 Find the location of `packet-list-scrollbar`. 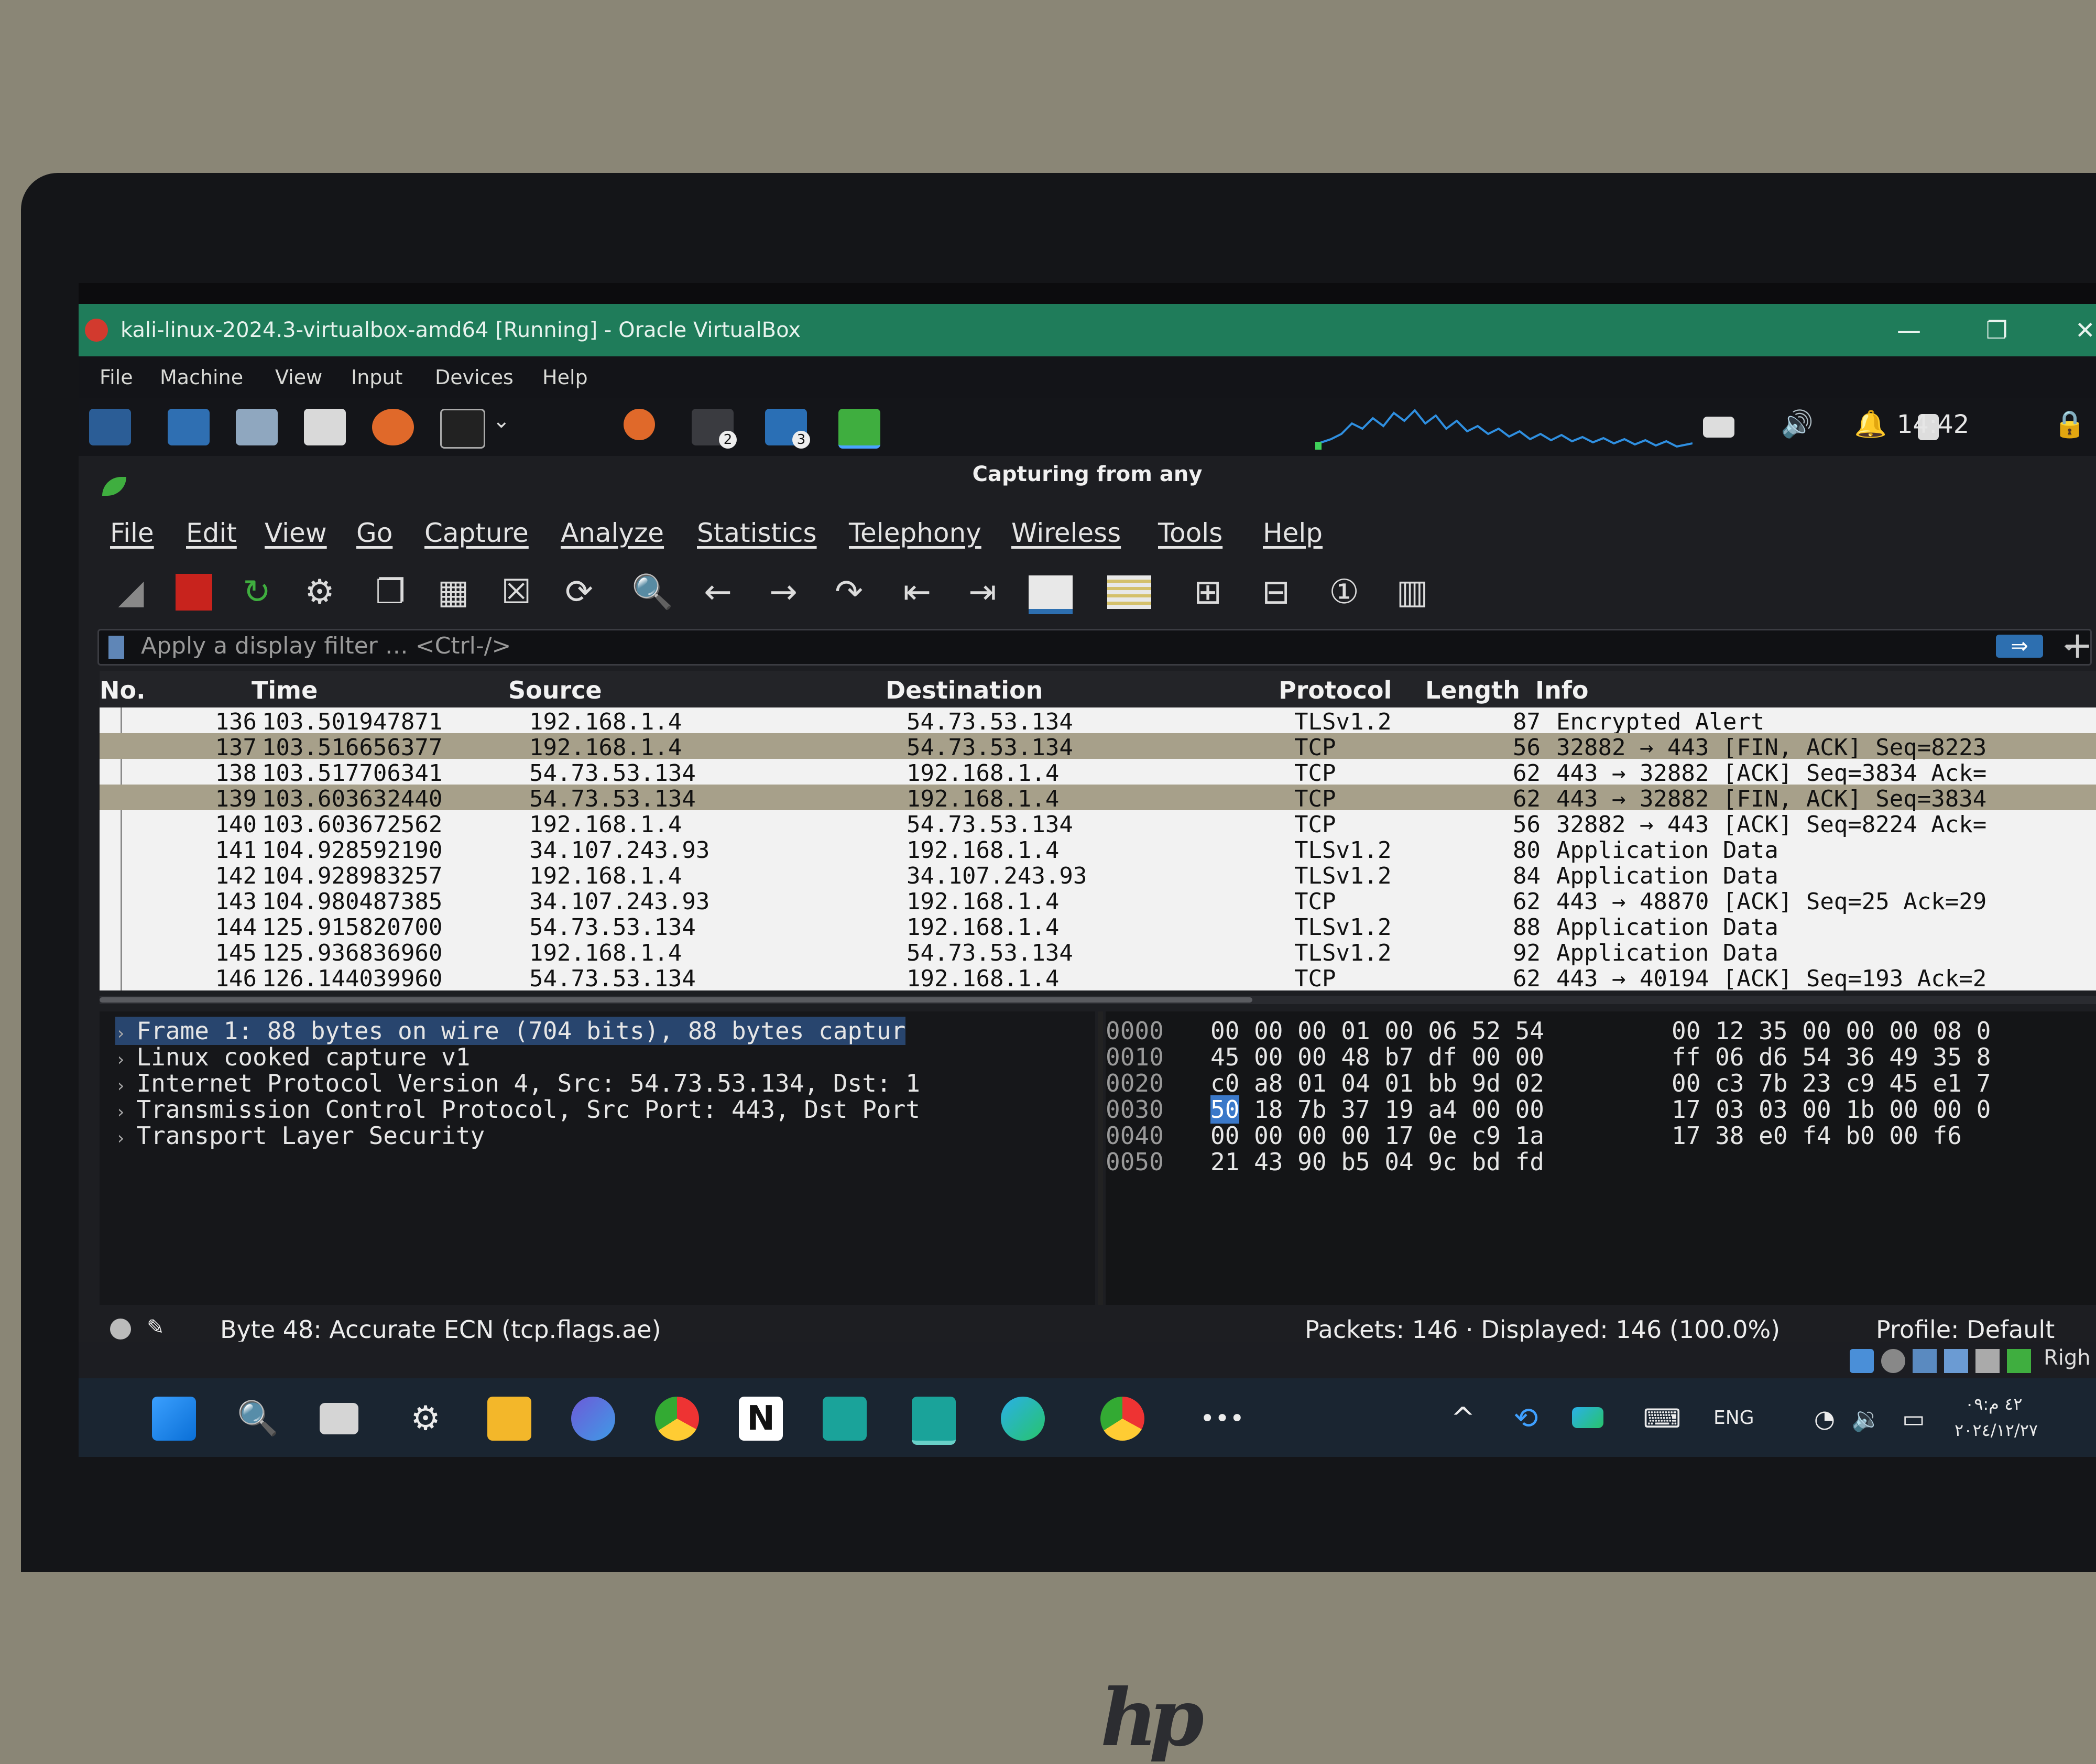

packet-list-scrollbar is located at coordinates (1098, 1000).